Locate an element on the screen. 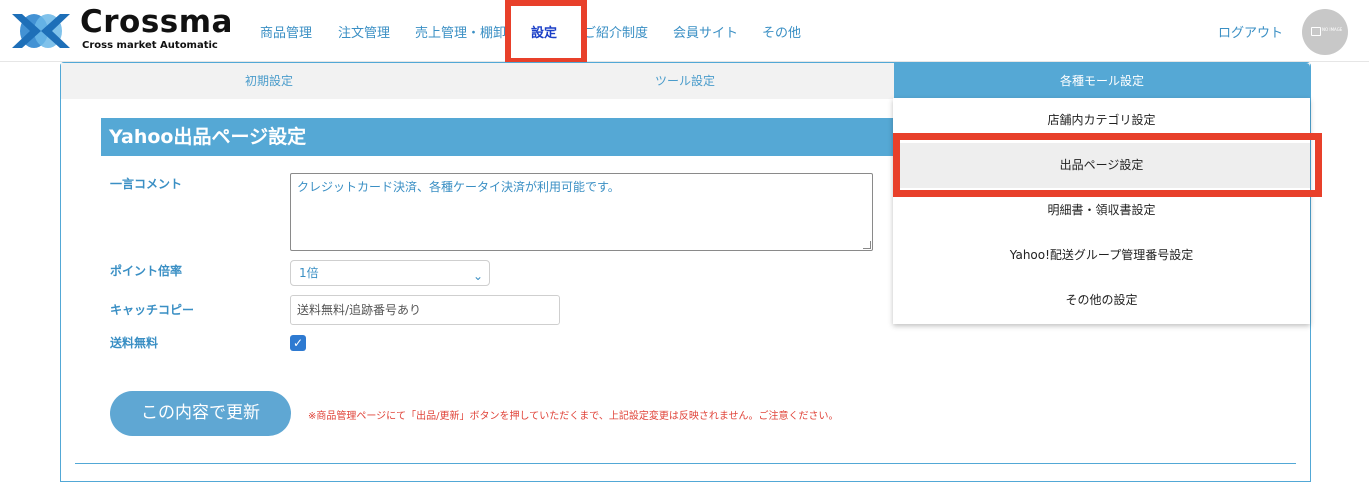  comment-textarea: クレジットカード決済、各種ケータイ決済が利用可能です。 is located at coordinates (581, 212).